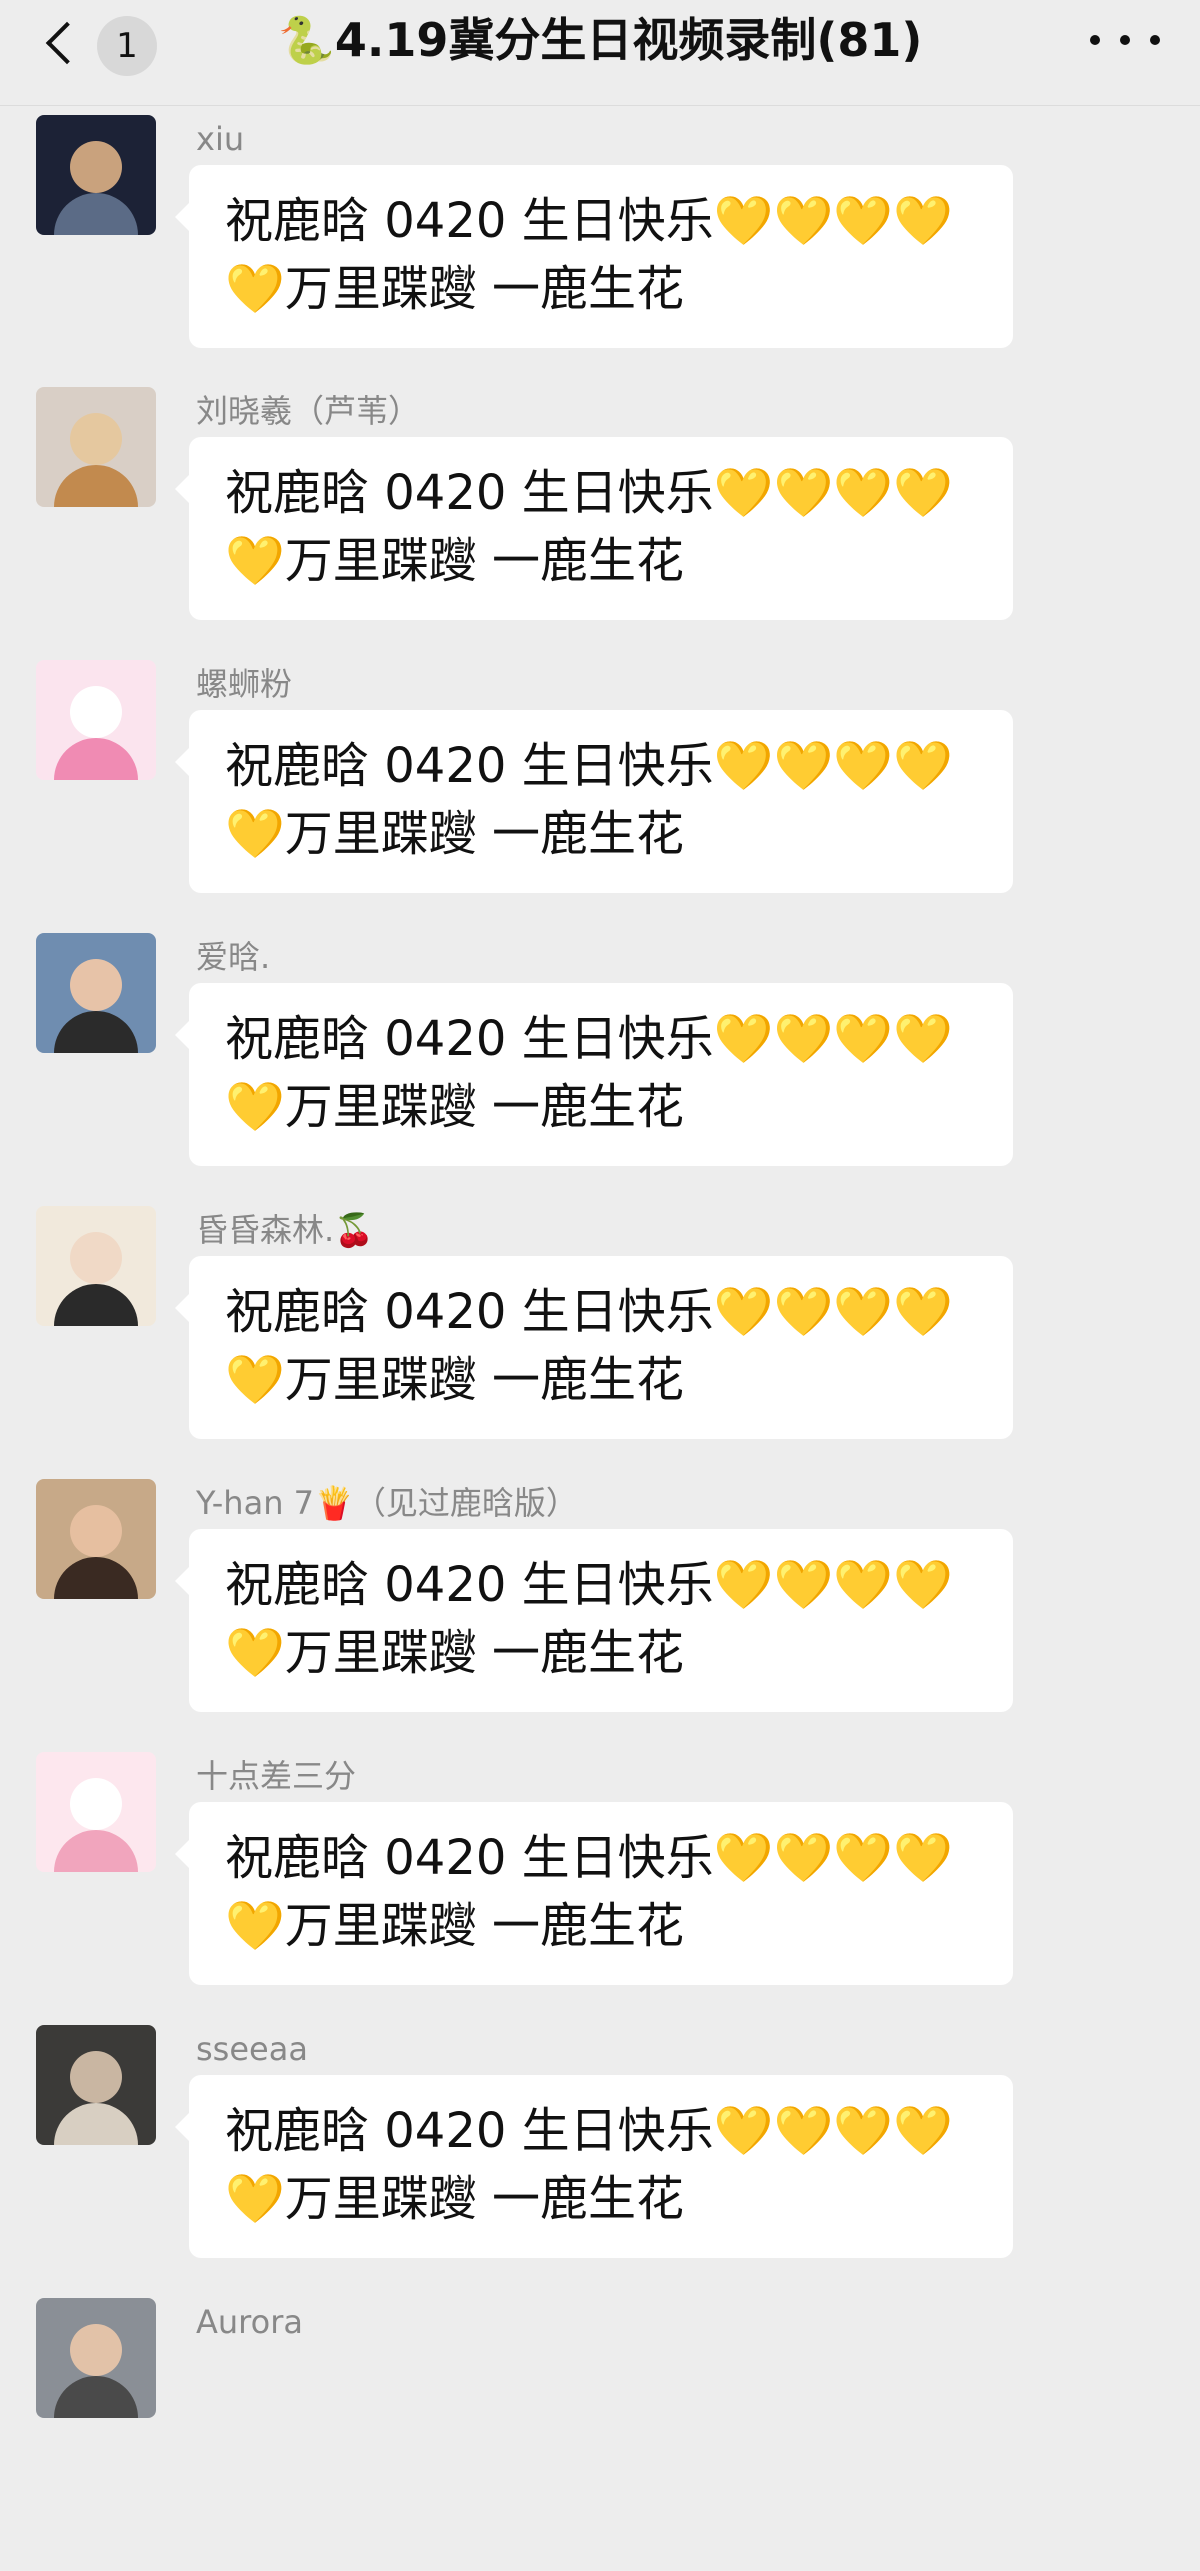 This screenshot has width=1200, height=2571. I want to click on sender-name: 爱晗., so click(233, 957).